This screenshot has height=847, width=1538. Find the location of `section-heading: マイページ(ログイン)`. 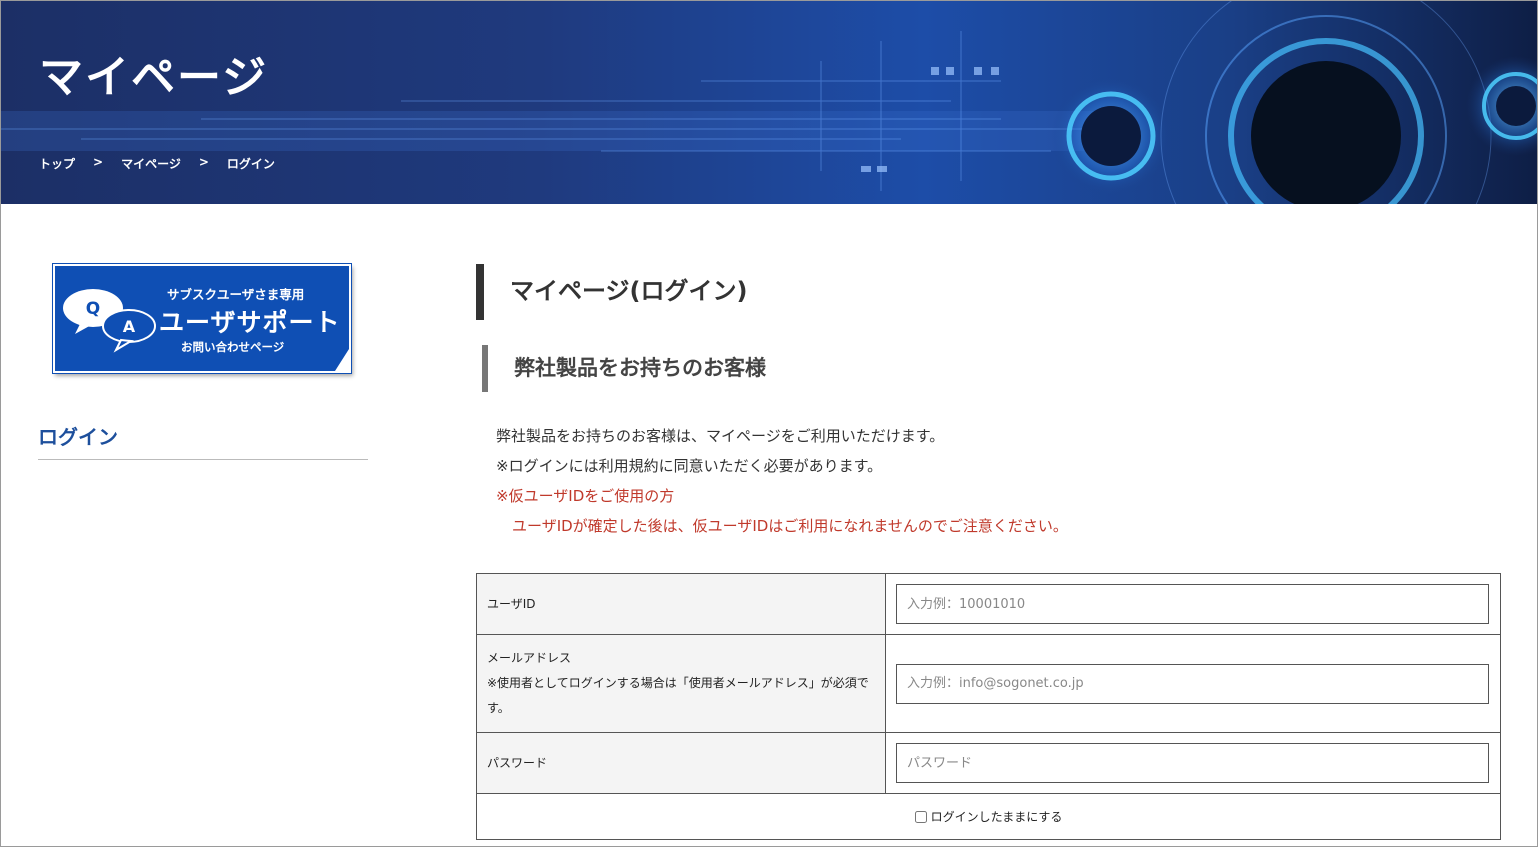

section-heading: マイページ(ログイン) is located at coordinates (611, 292).